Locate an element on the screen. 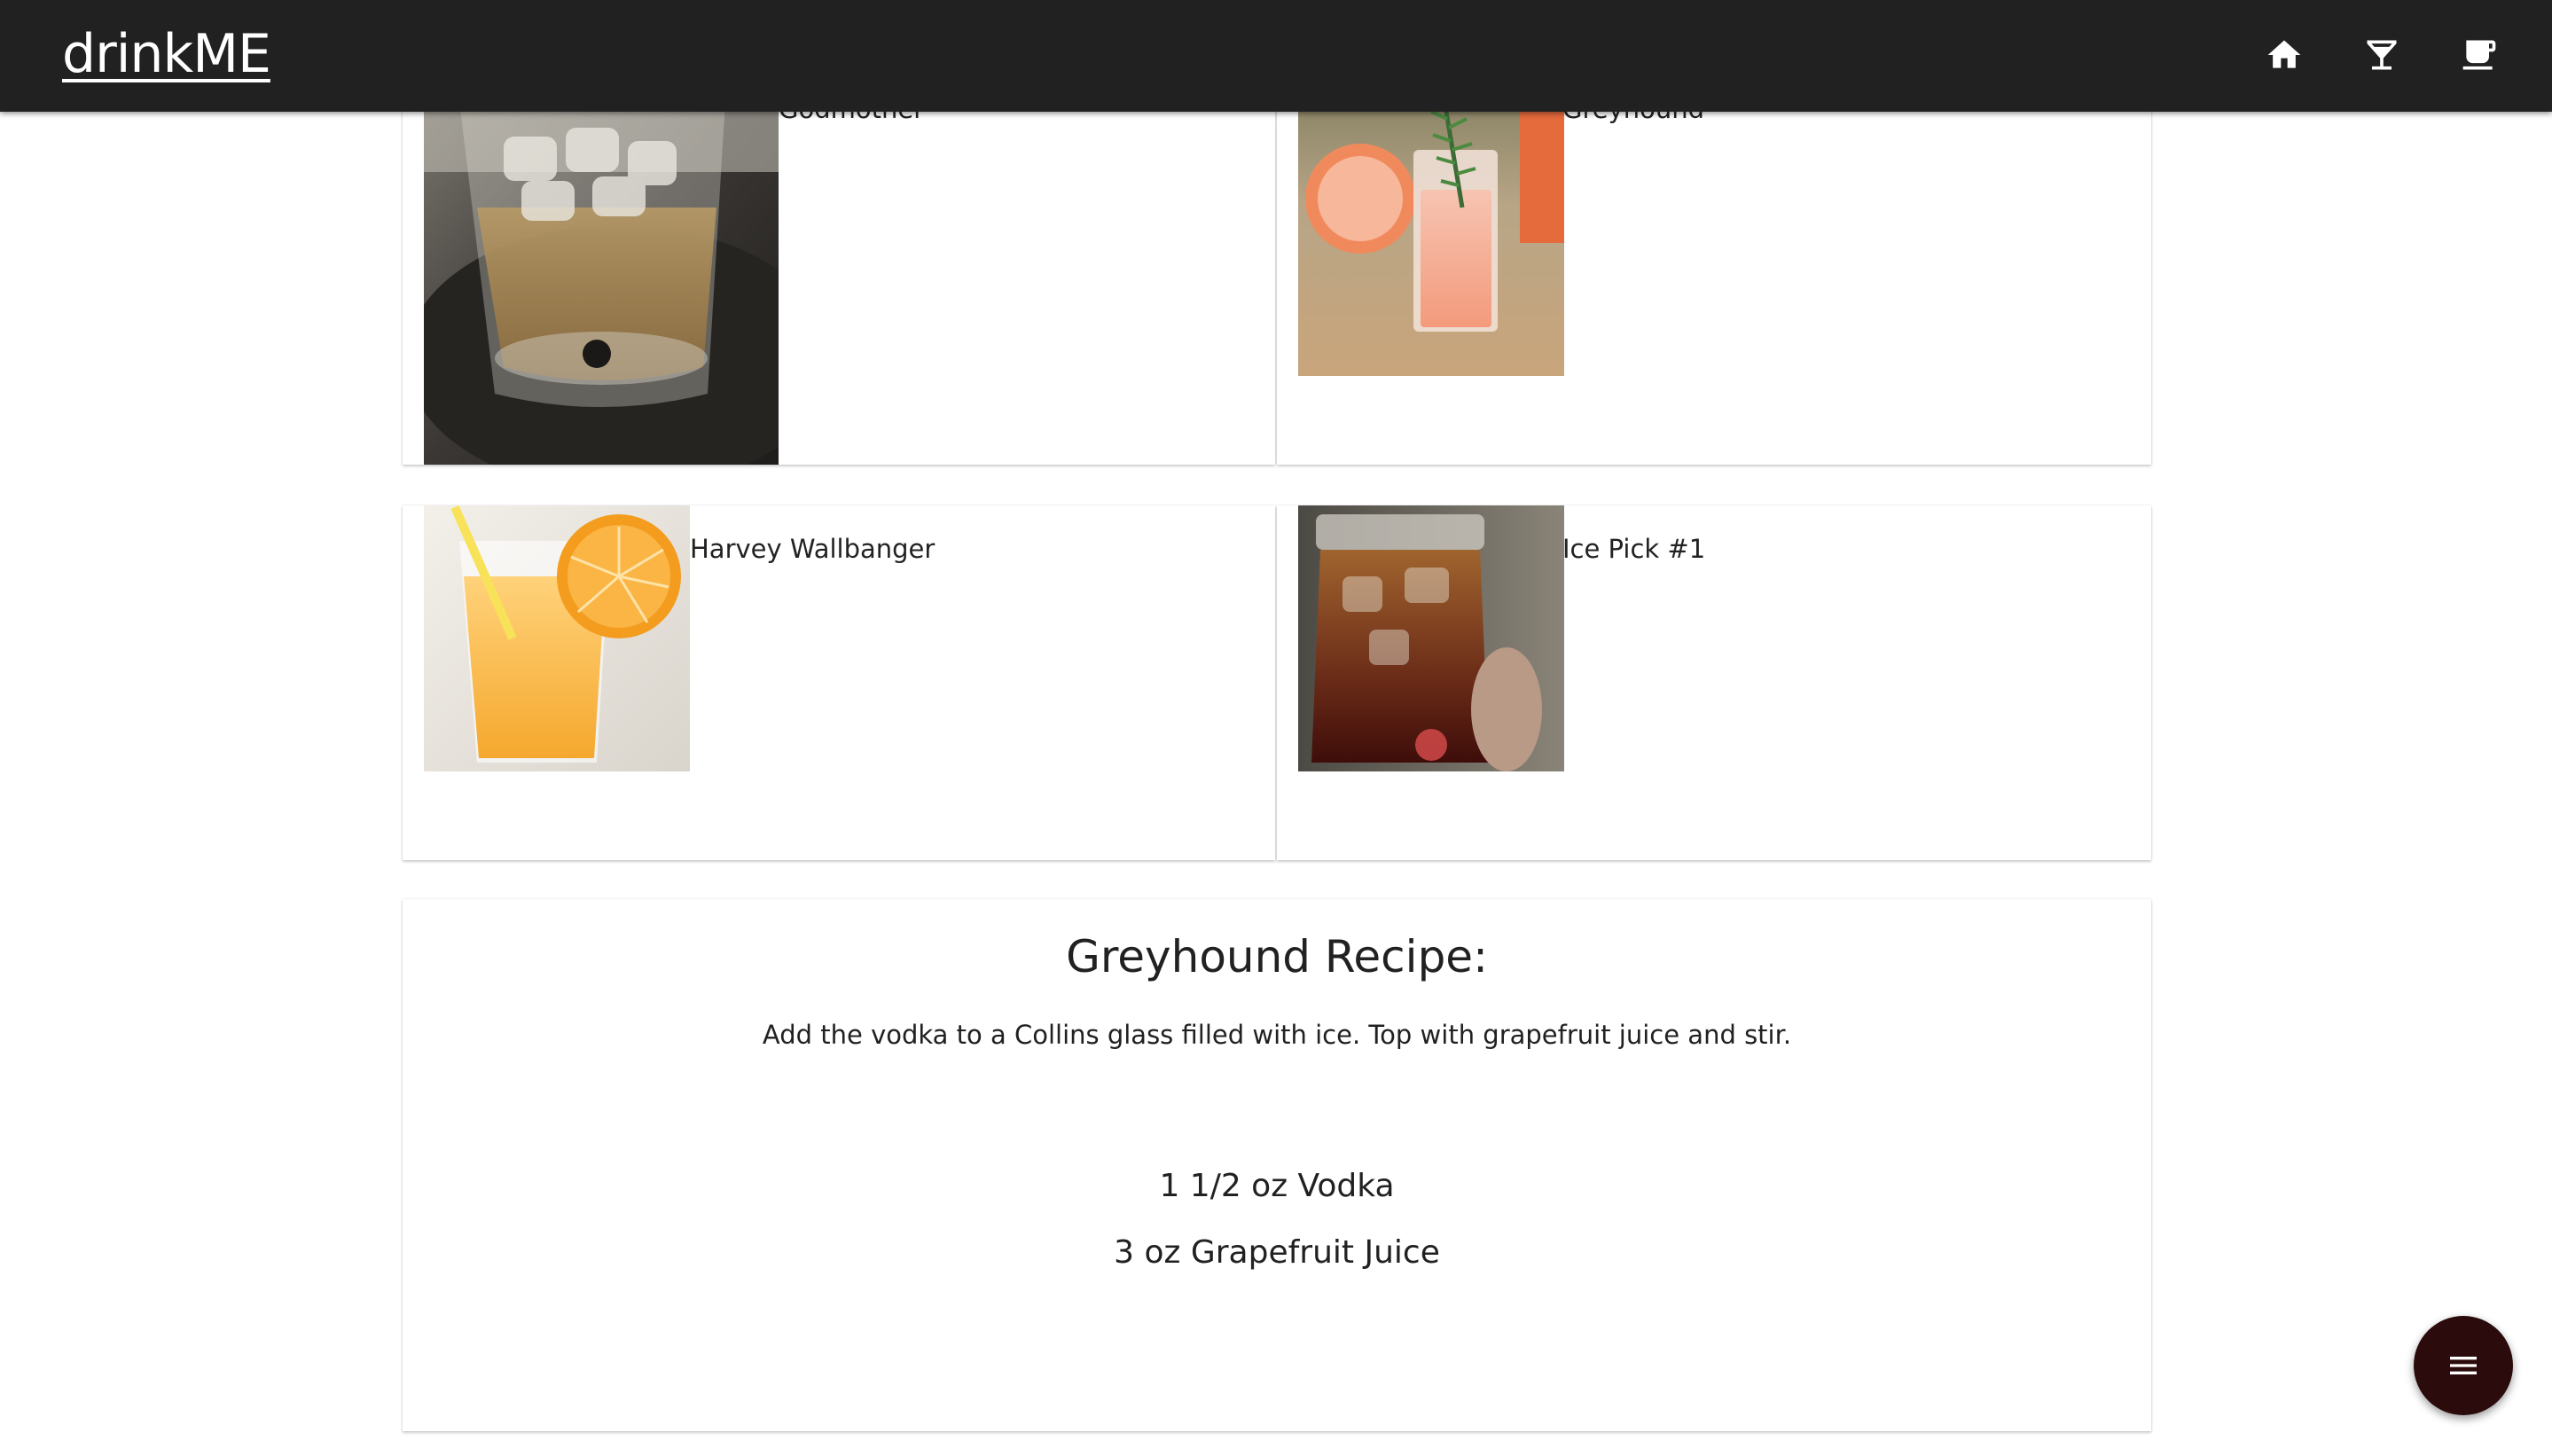  ingredient-item: 1 1/2 oz Vodka is located at coordinates (1277, 1186).